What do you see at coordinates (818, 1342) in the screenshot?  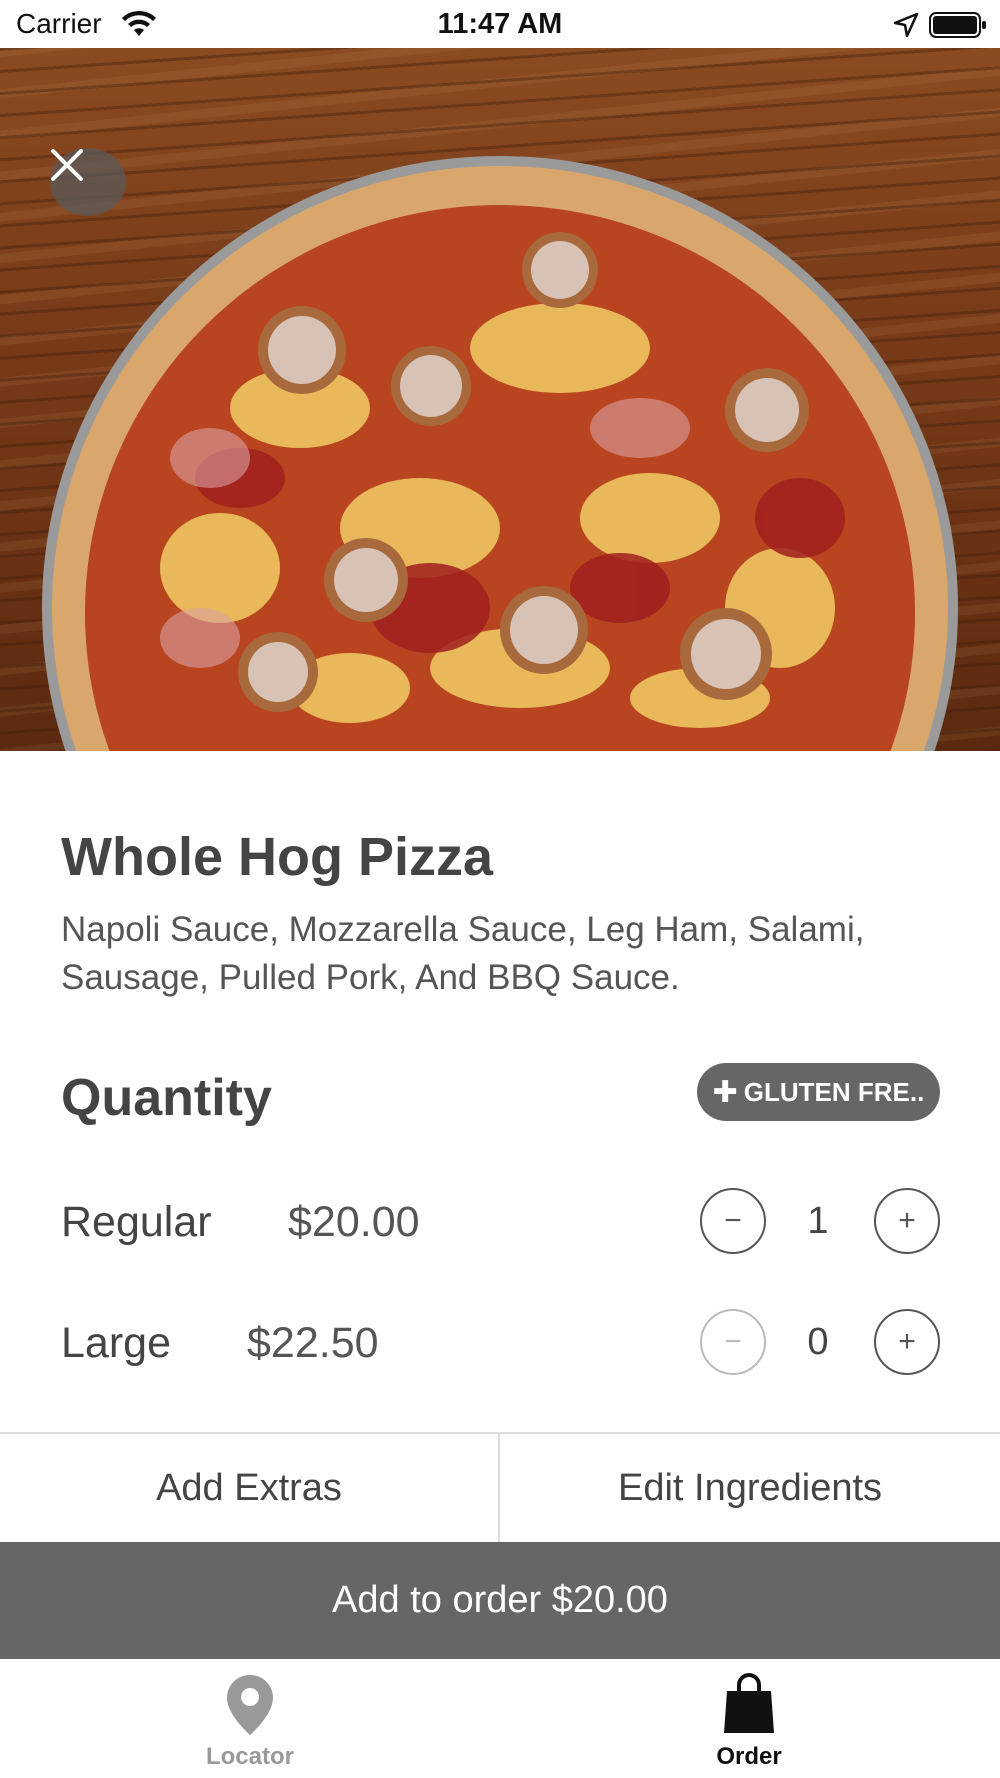 I see `quantity-value: 0` at bounding box center [818, 1342].